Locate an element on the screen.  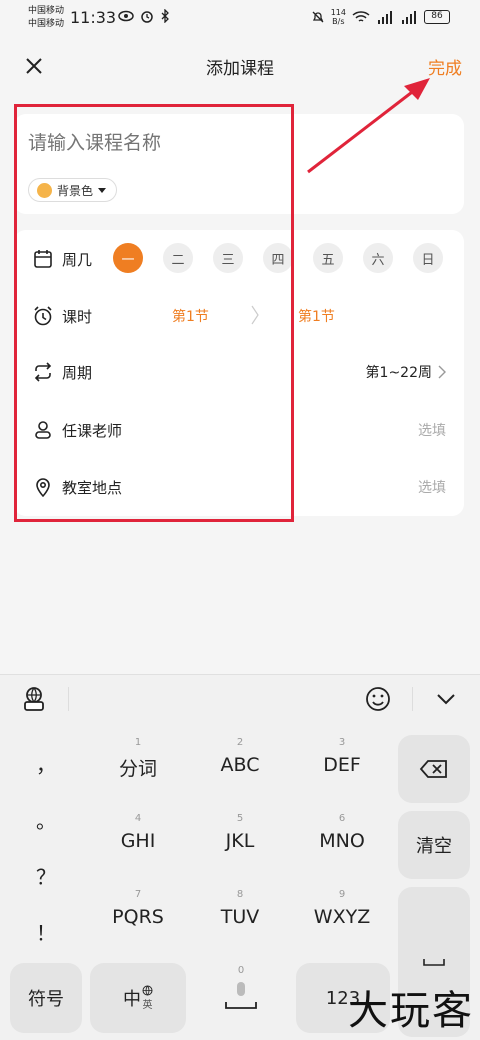
key-number: 6 is located at coordinates (342, 818).